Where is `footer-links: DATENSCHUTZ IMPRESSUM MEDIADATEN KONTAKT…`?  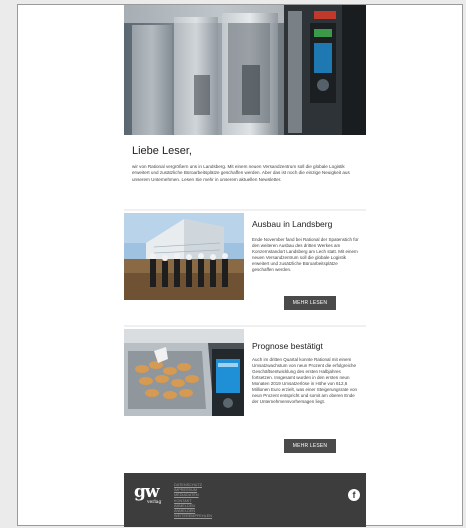 footer-links: DATENSCHUTZ IMPRESSUM MEDIADATEN KONTAKT… is located at coordinates (193, 501).